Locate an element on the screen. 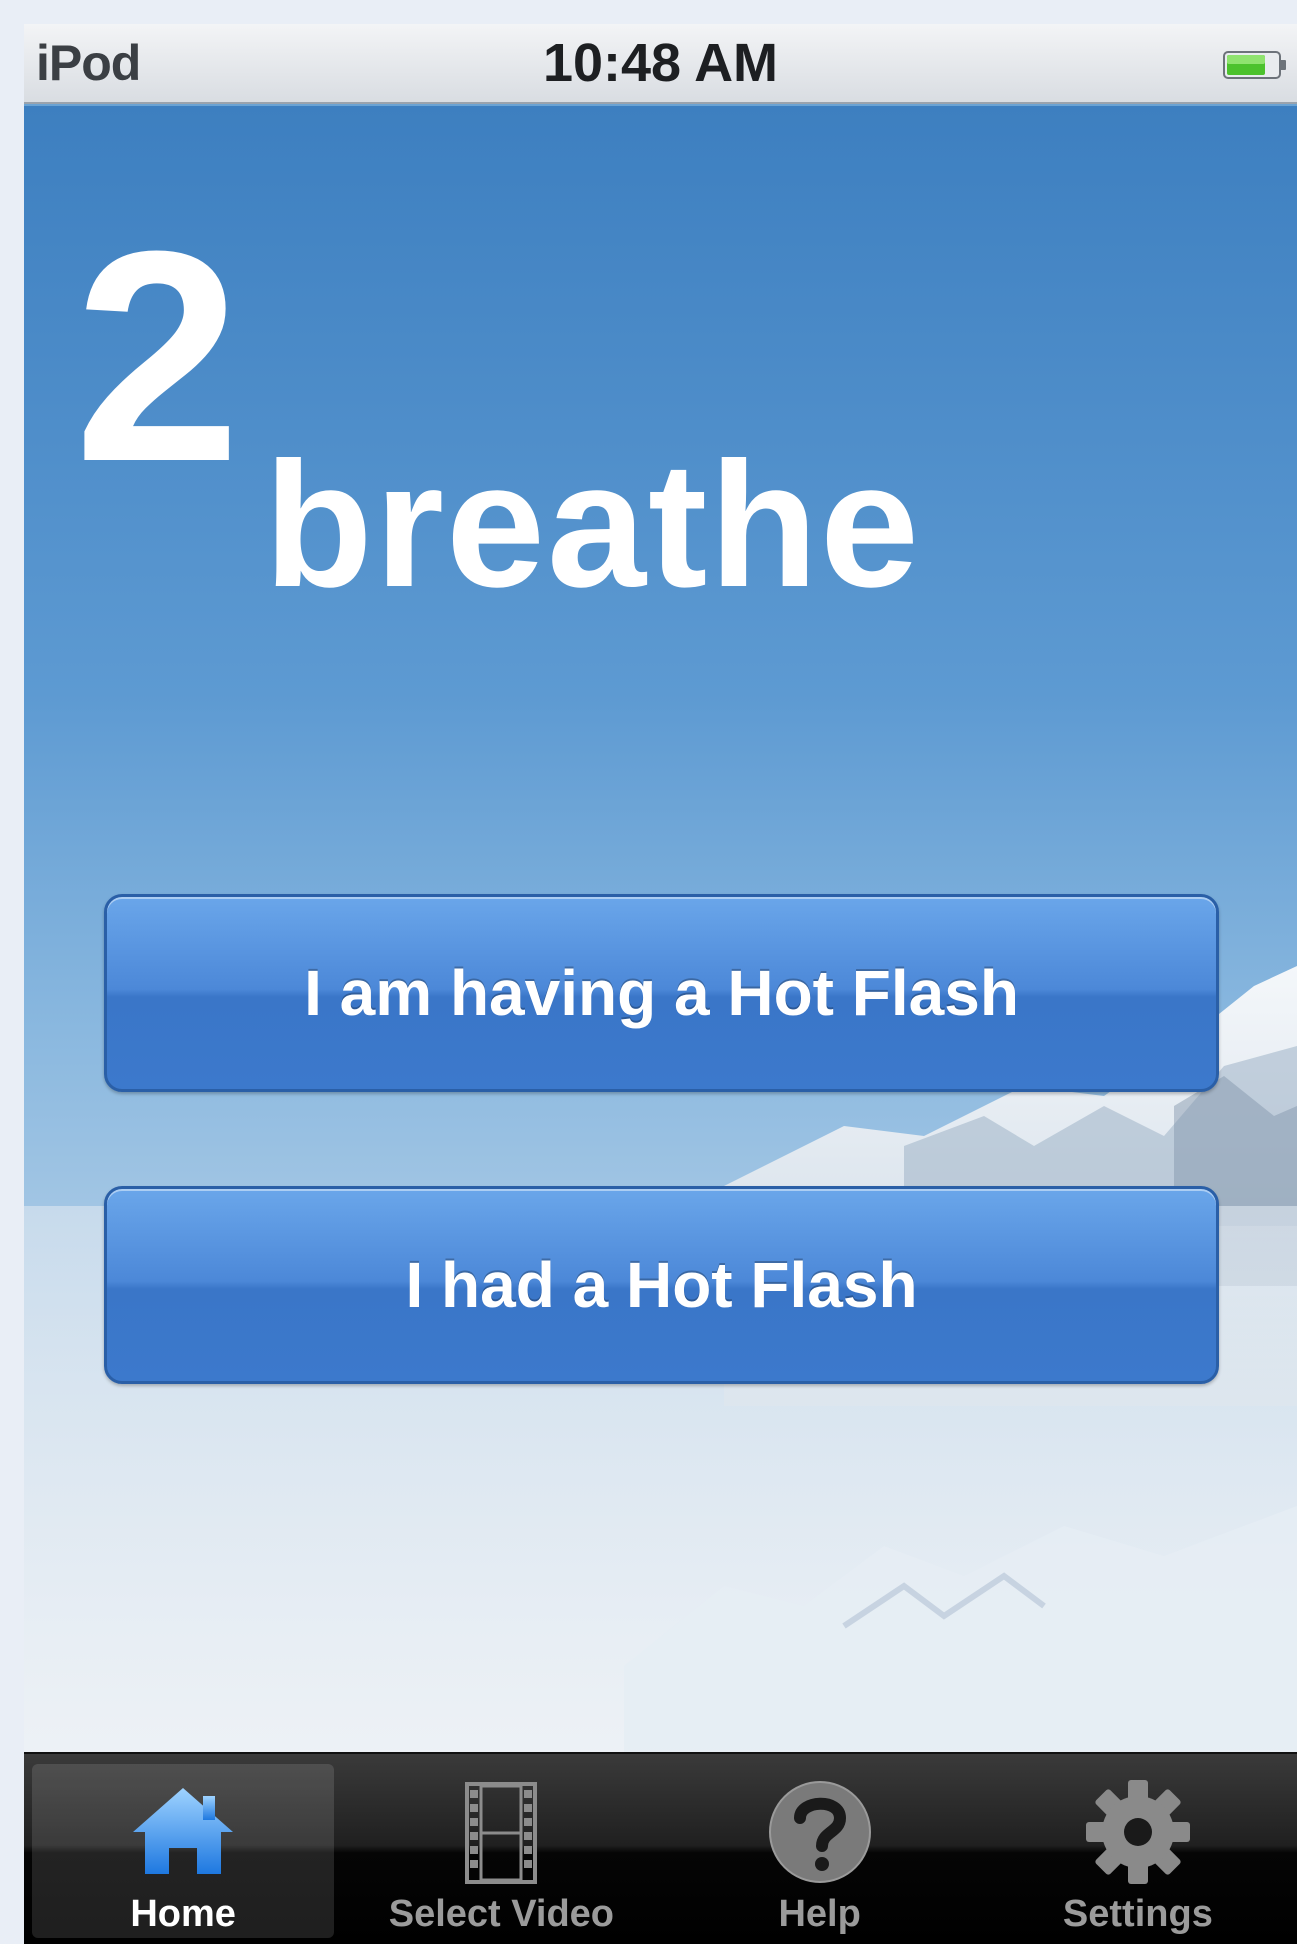 This screenshot has height=1944, width=1297. had-hot-flash-button: I had a Hot Flash is located at coordinates (661, 1285).